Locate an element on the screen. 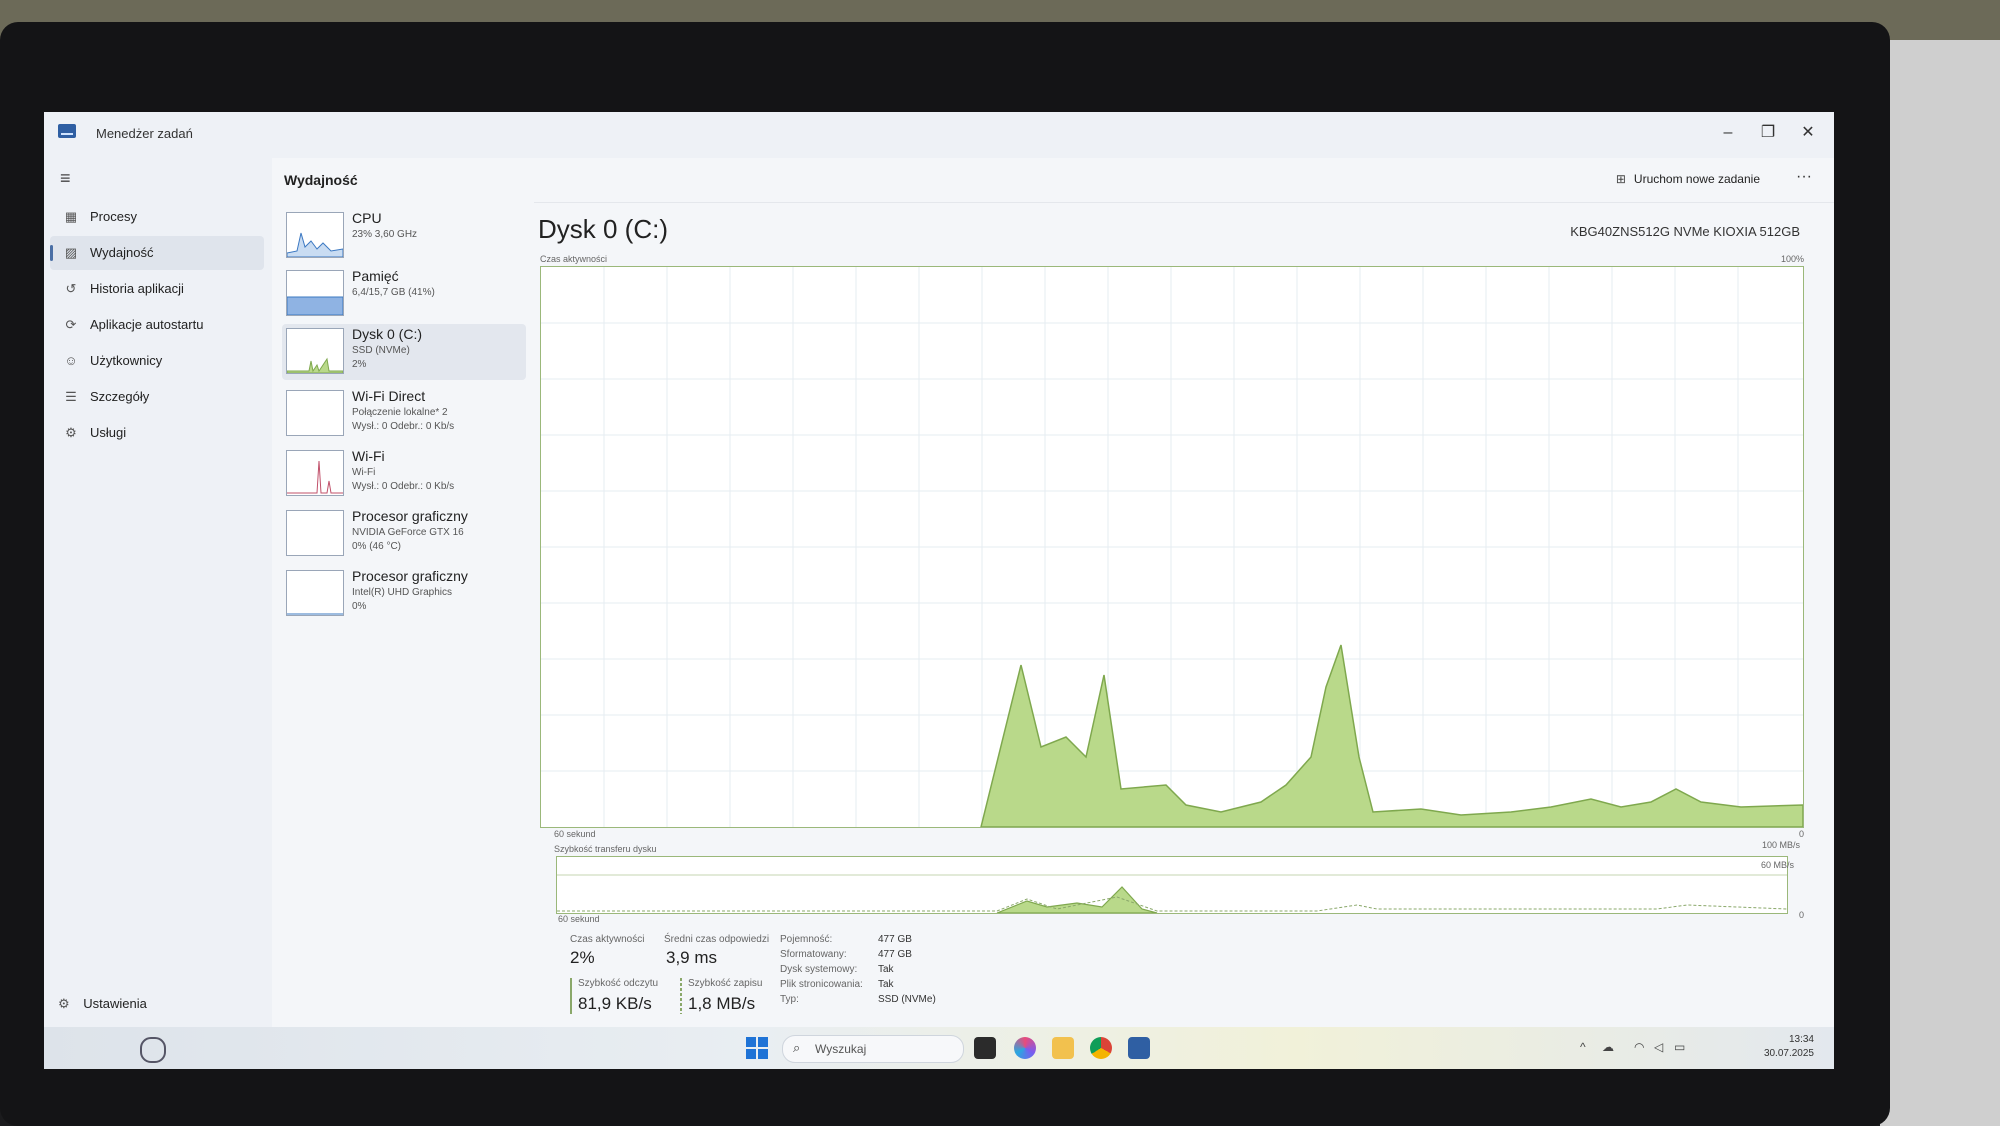 The width and height of the screenshot is (2000, 1126). property-key: Dysk systemowy: is located at coordinates (819, 969).